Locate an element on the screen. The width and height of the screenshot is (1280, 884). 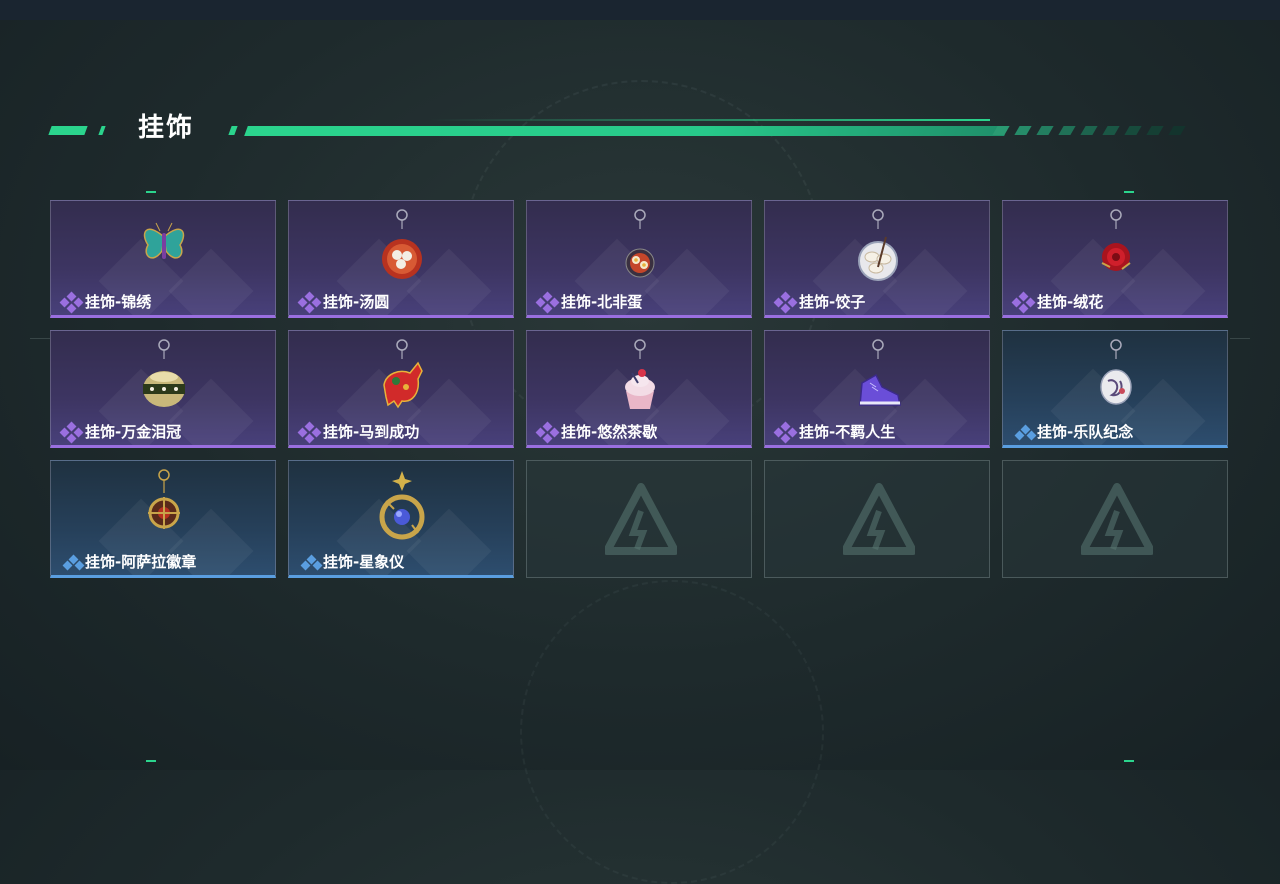
section-title: 挂饰 is located at coordinates (166, 128).